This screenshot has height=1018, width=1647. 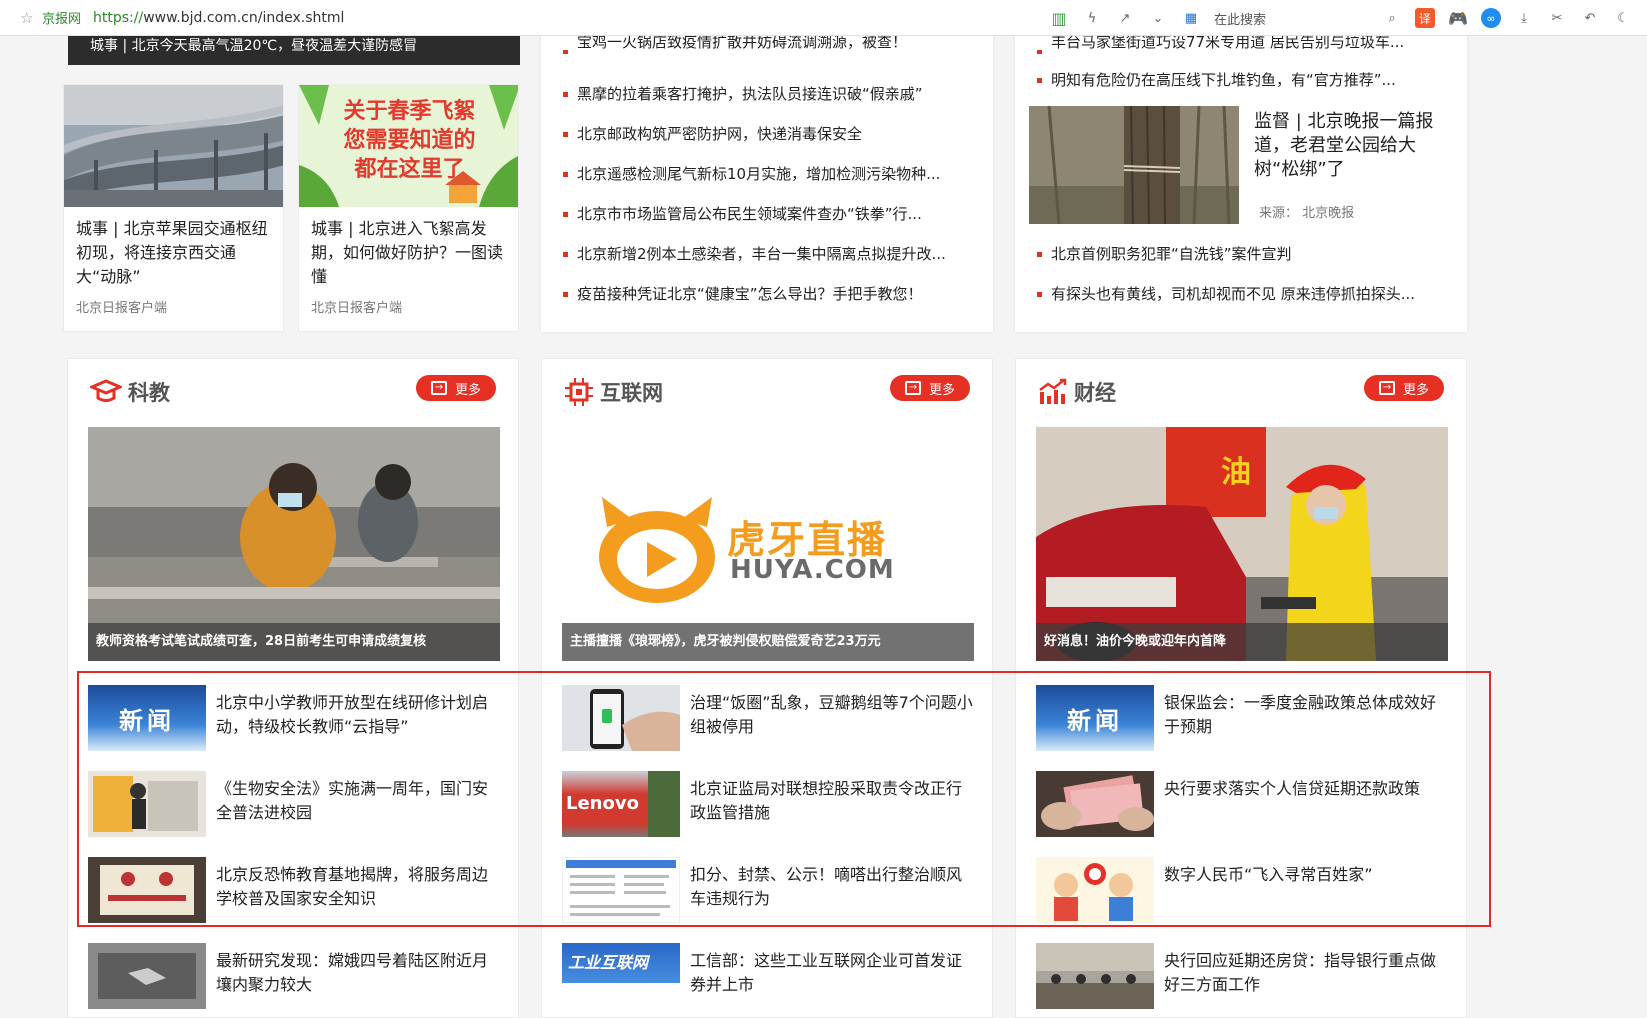 I want to click on item-title: 北京中小学教师开放型在线研修计划启动，特级校长教师“云指导”, so click(x=358, y=715).